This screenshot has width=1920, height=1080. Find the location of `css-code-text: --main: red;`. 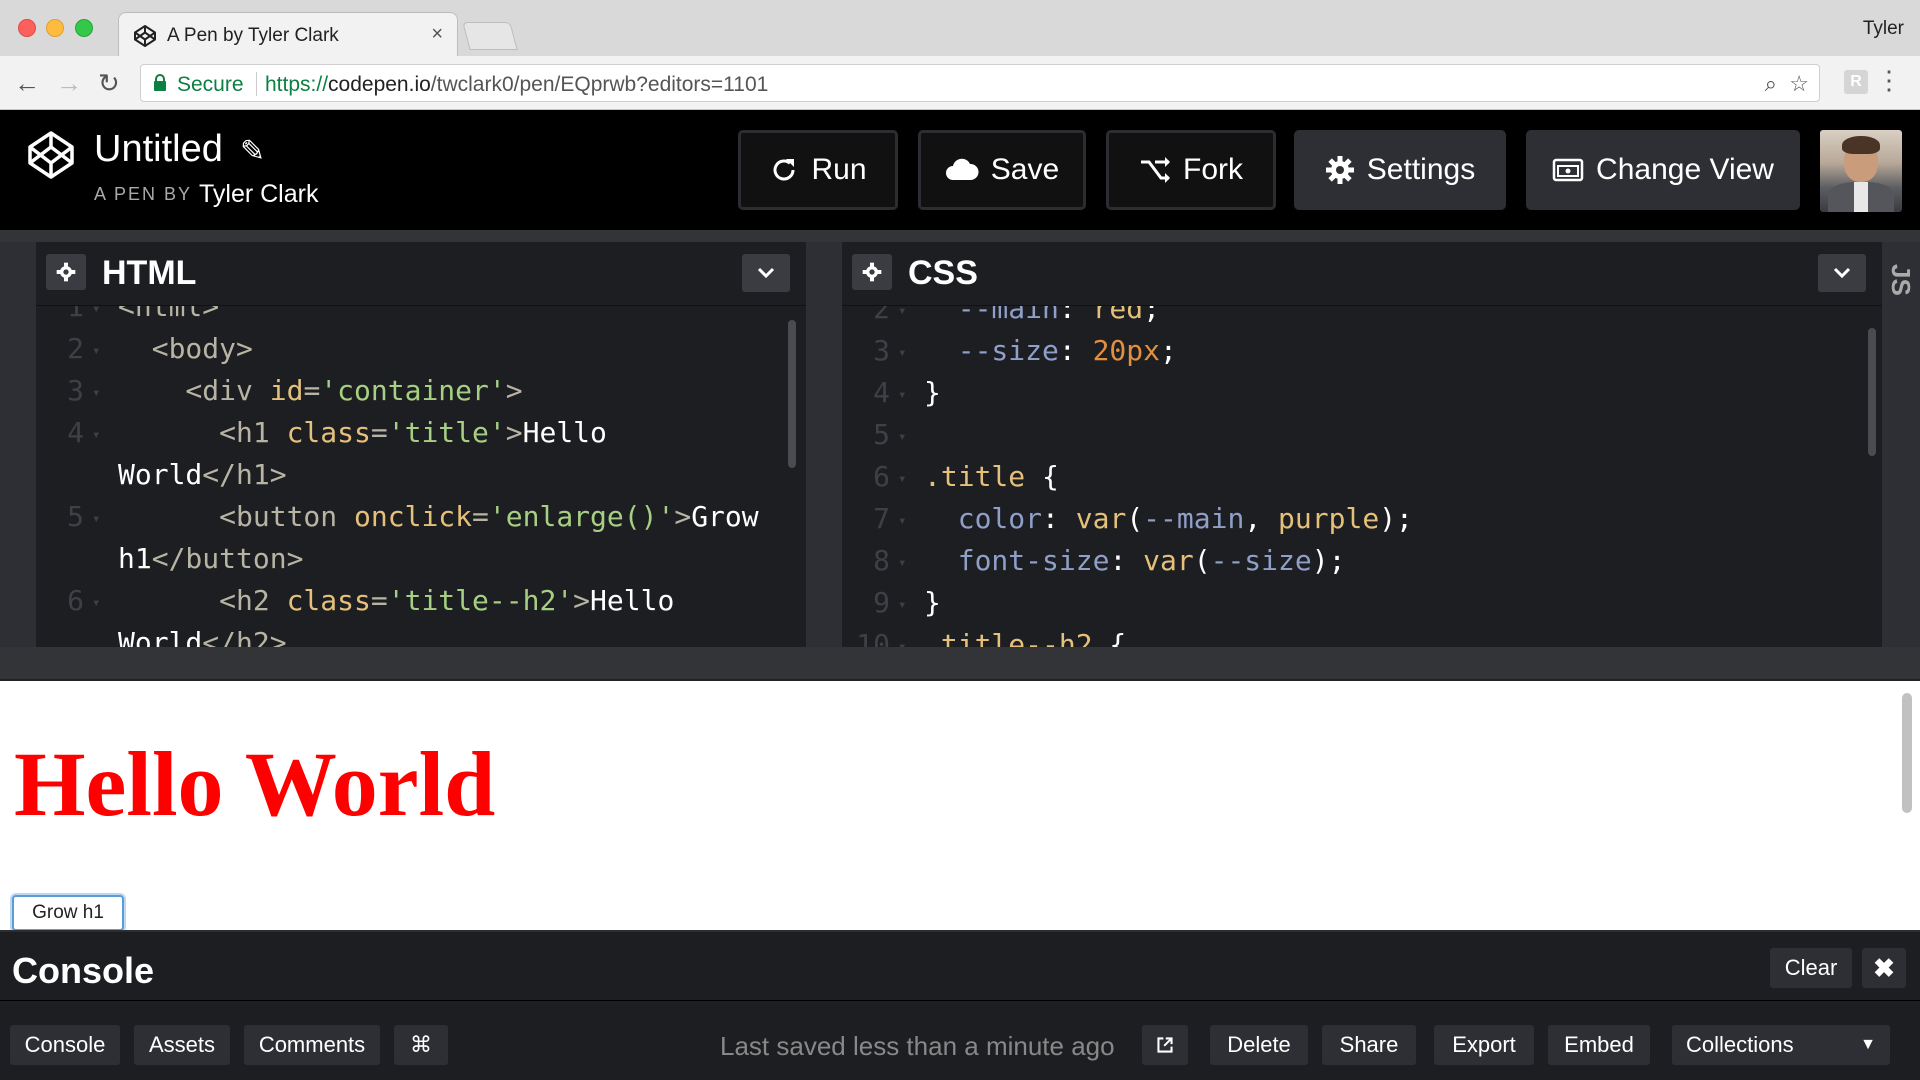

css-code-text: --main: red; is located at coordinates (1042, 318).